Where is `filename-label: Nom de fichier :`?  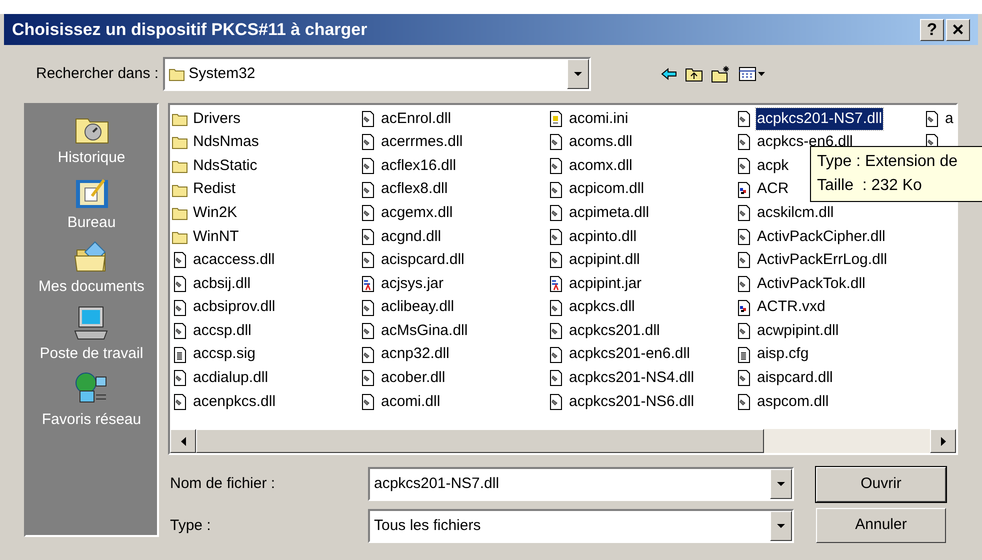
filename-label: Nom de fichier : is located at coordinates (222, 484).